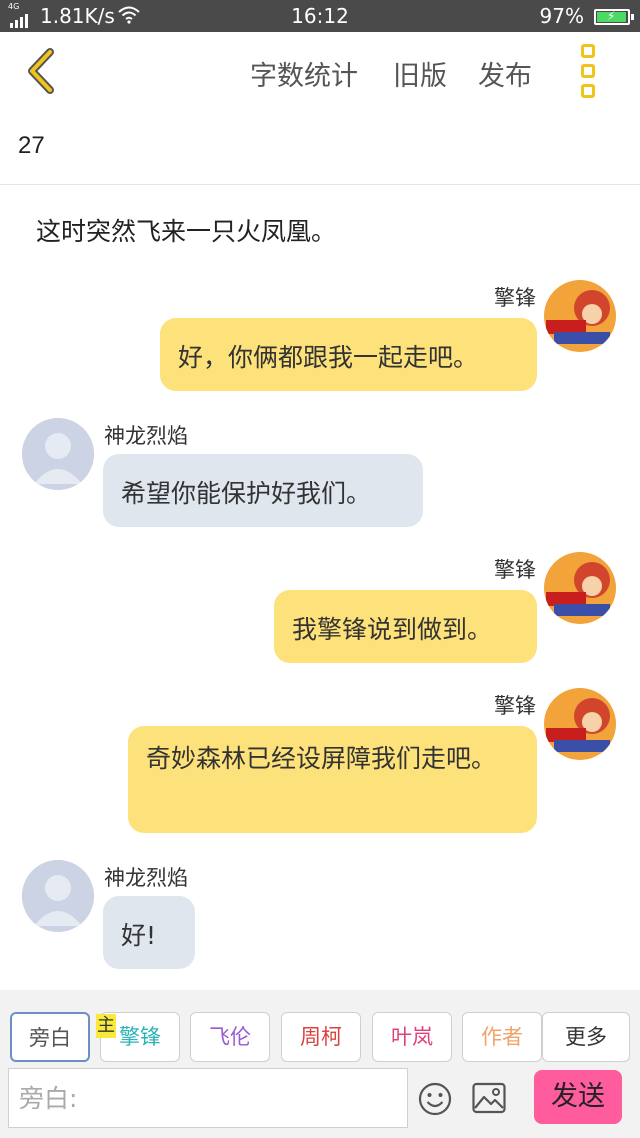  What do you see at coordinates (412, 1037) in the screenshot?
I see `character-chip-yelan: 叶岚` at bounding box center [412, 1037].